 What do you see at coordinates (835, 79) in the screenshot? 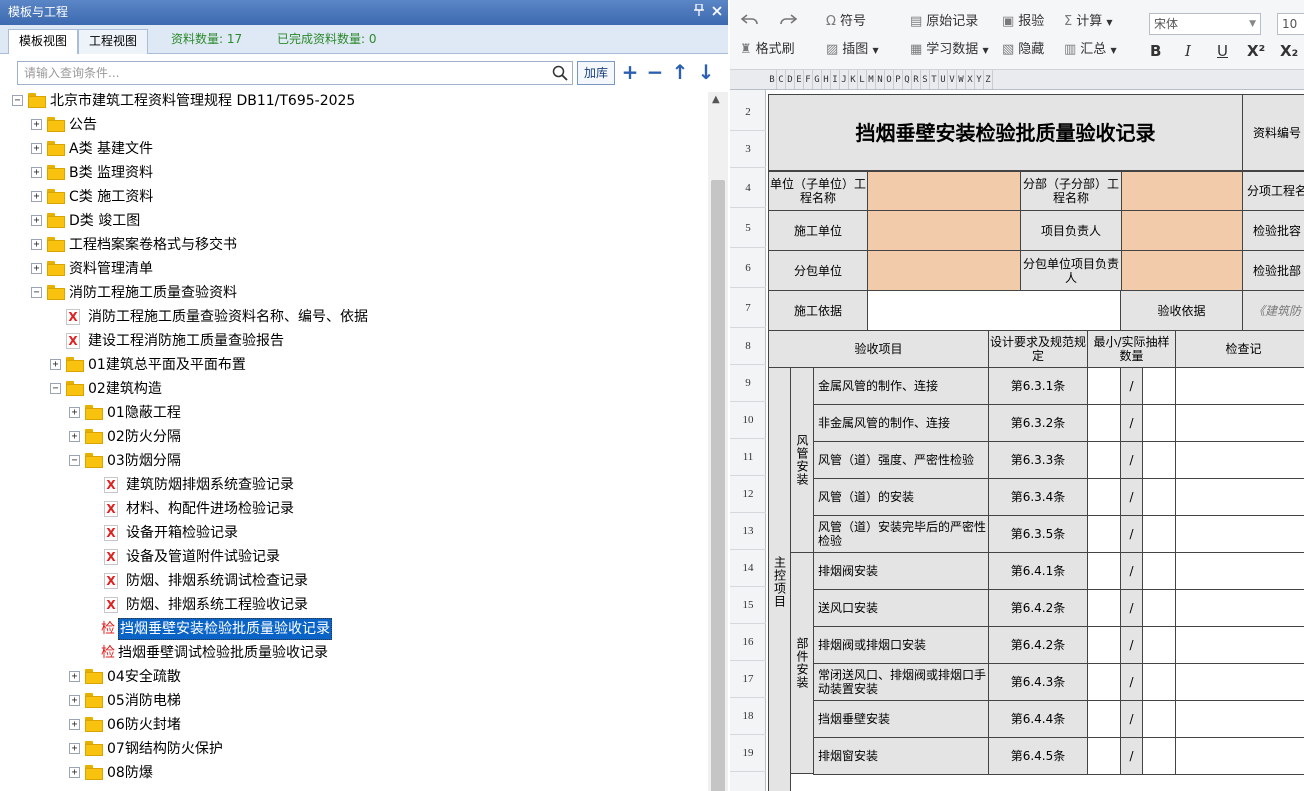
I see `column-letter: I` at bounding box center [835, 79].